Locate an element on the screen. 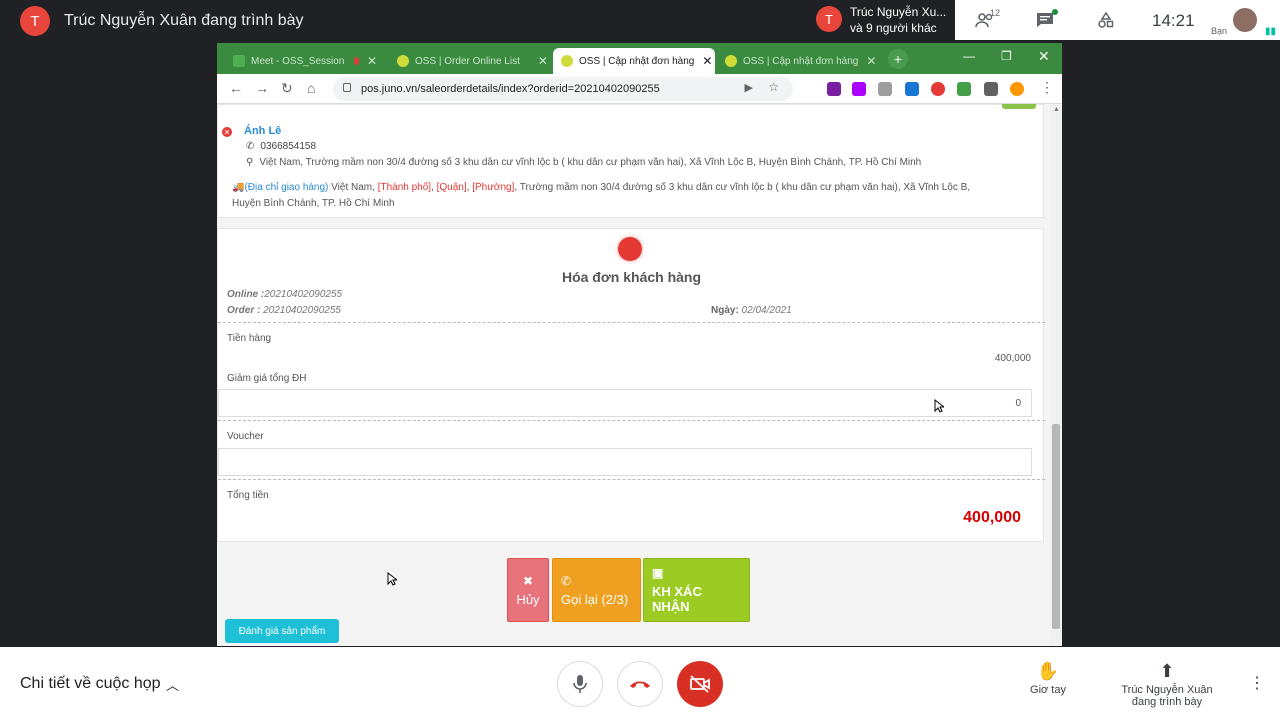  scrollbar-thumb is located at coordinates (1056, 526).